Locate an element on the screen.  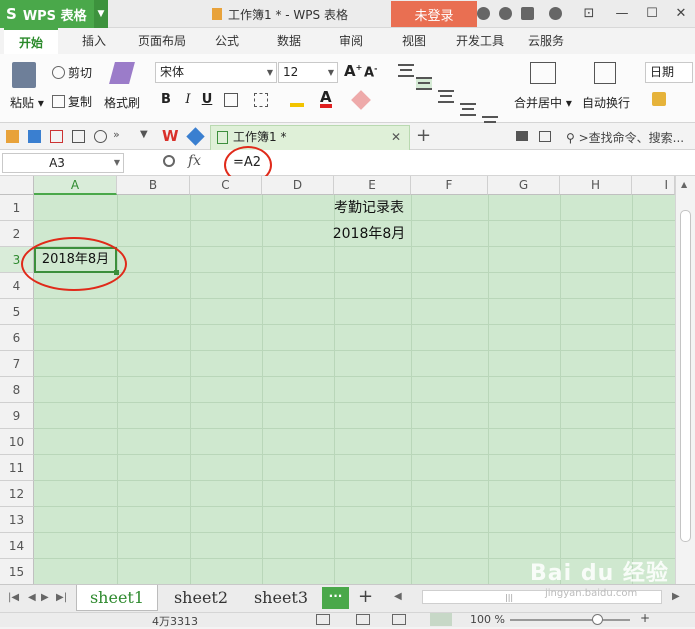
row-header-8: 8 is located at coordinates (17, 390).